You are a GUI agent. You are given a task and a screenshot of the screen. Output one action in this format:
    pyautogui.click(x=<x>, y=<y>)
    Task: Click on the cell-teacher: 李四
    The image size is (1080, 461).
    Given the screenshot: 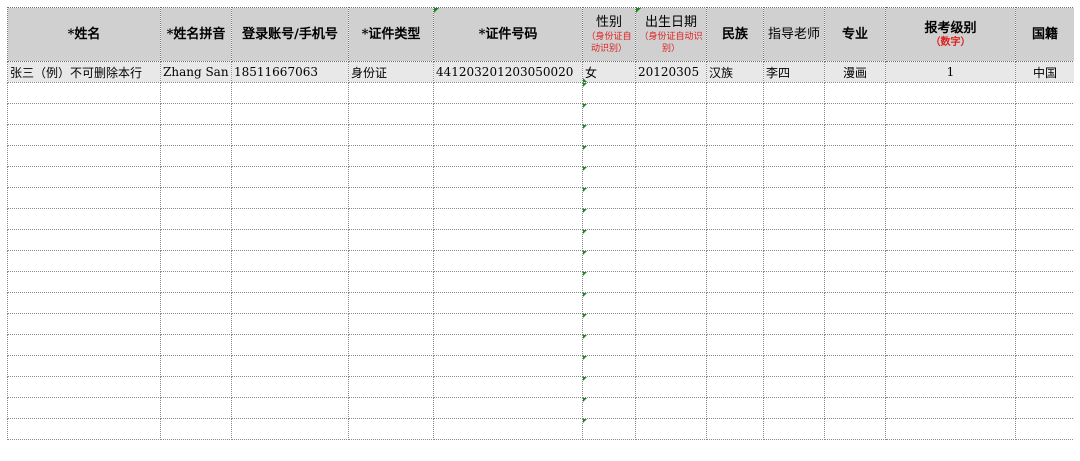 What is the action you would take?
    pyautogui.click(x=794, y=72)
    